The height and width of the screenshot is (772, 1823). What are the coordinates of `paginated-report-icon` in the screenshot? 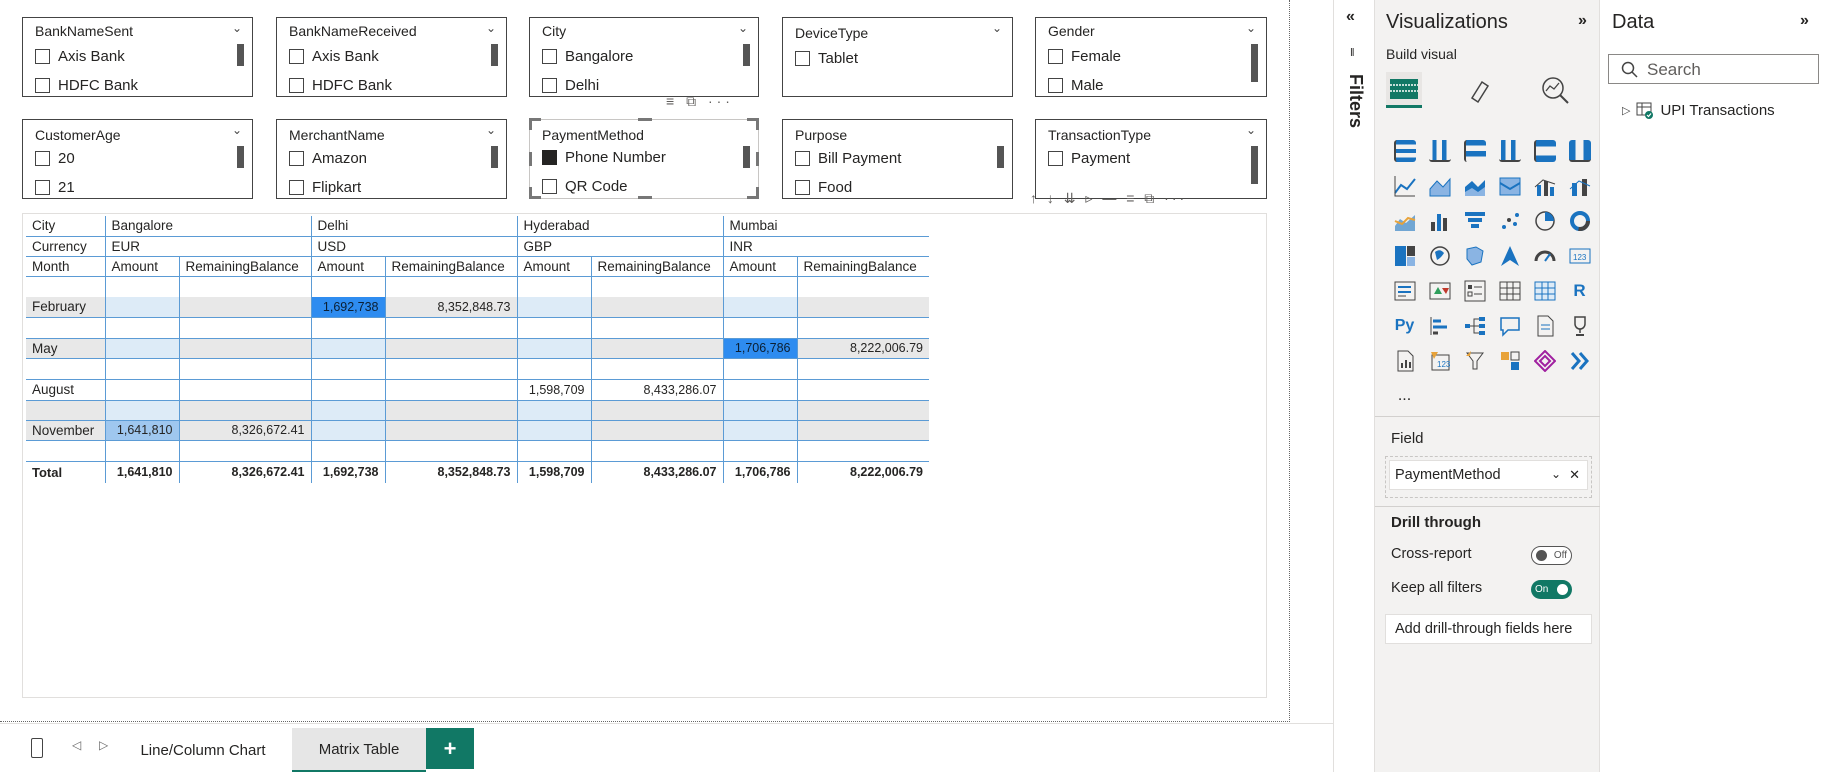 It's located at (1404, 360).